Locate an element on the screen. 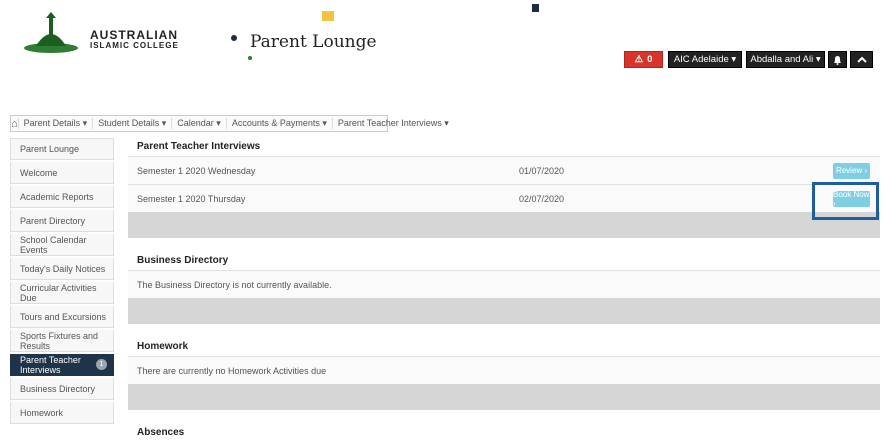  sidebar-item-label: Parent Lounge is located at coordinates (50, 149).